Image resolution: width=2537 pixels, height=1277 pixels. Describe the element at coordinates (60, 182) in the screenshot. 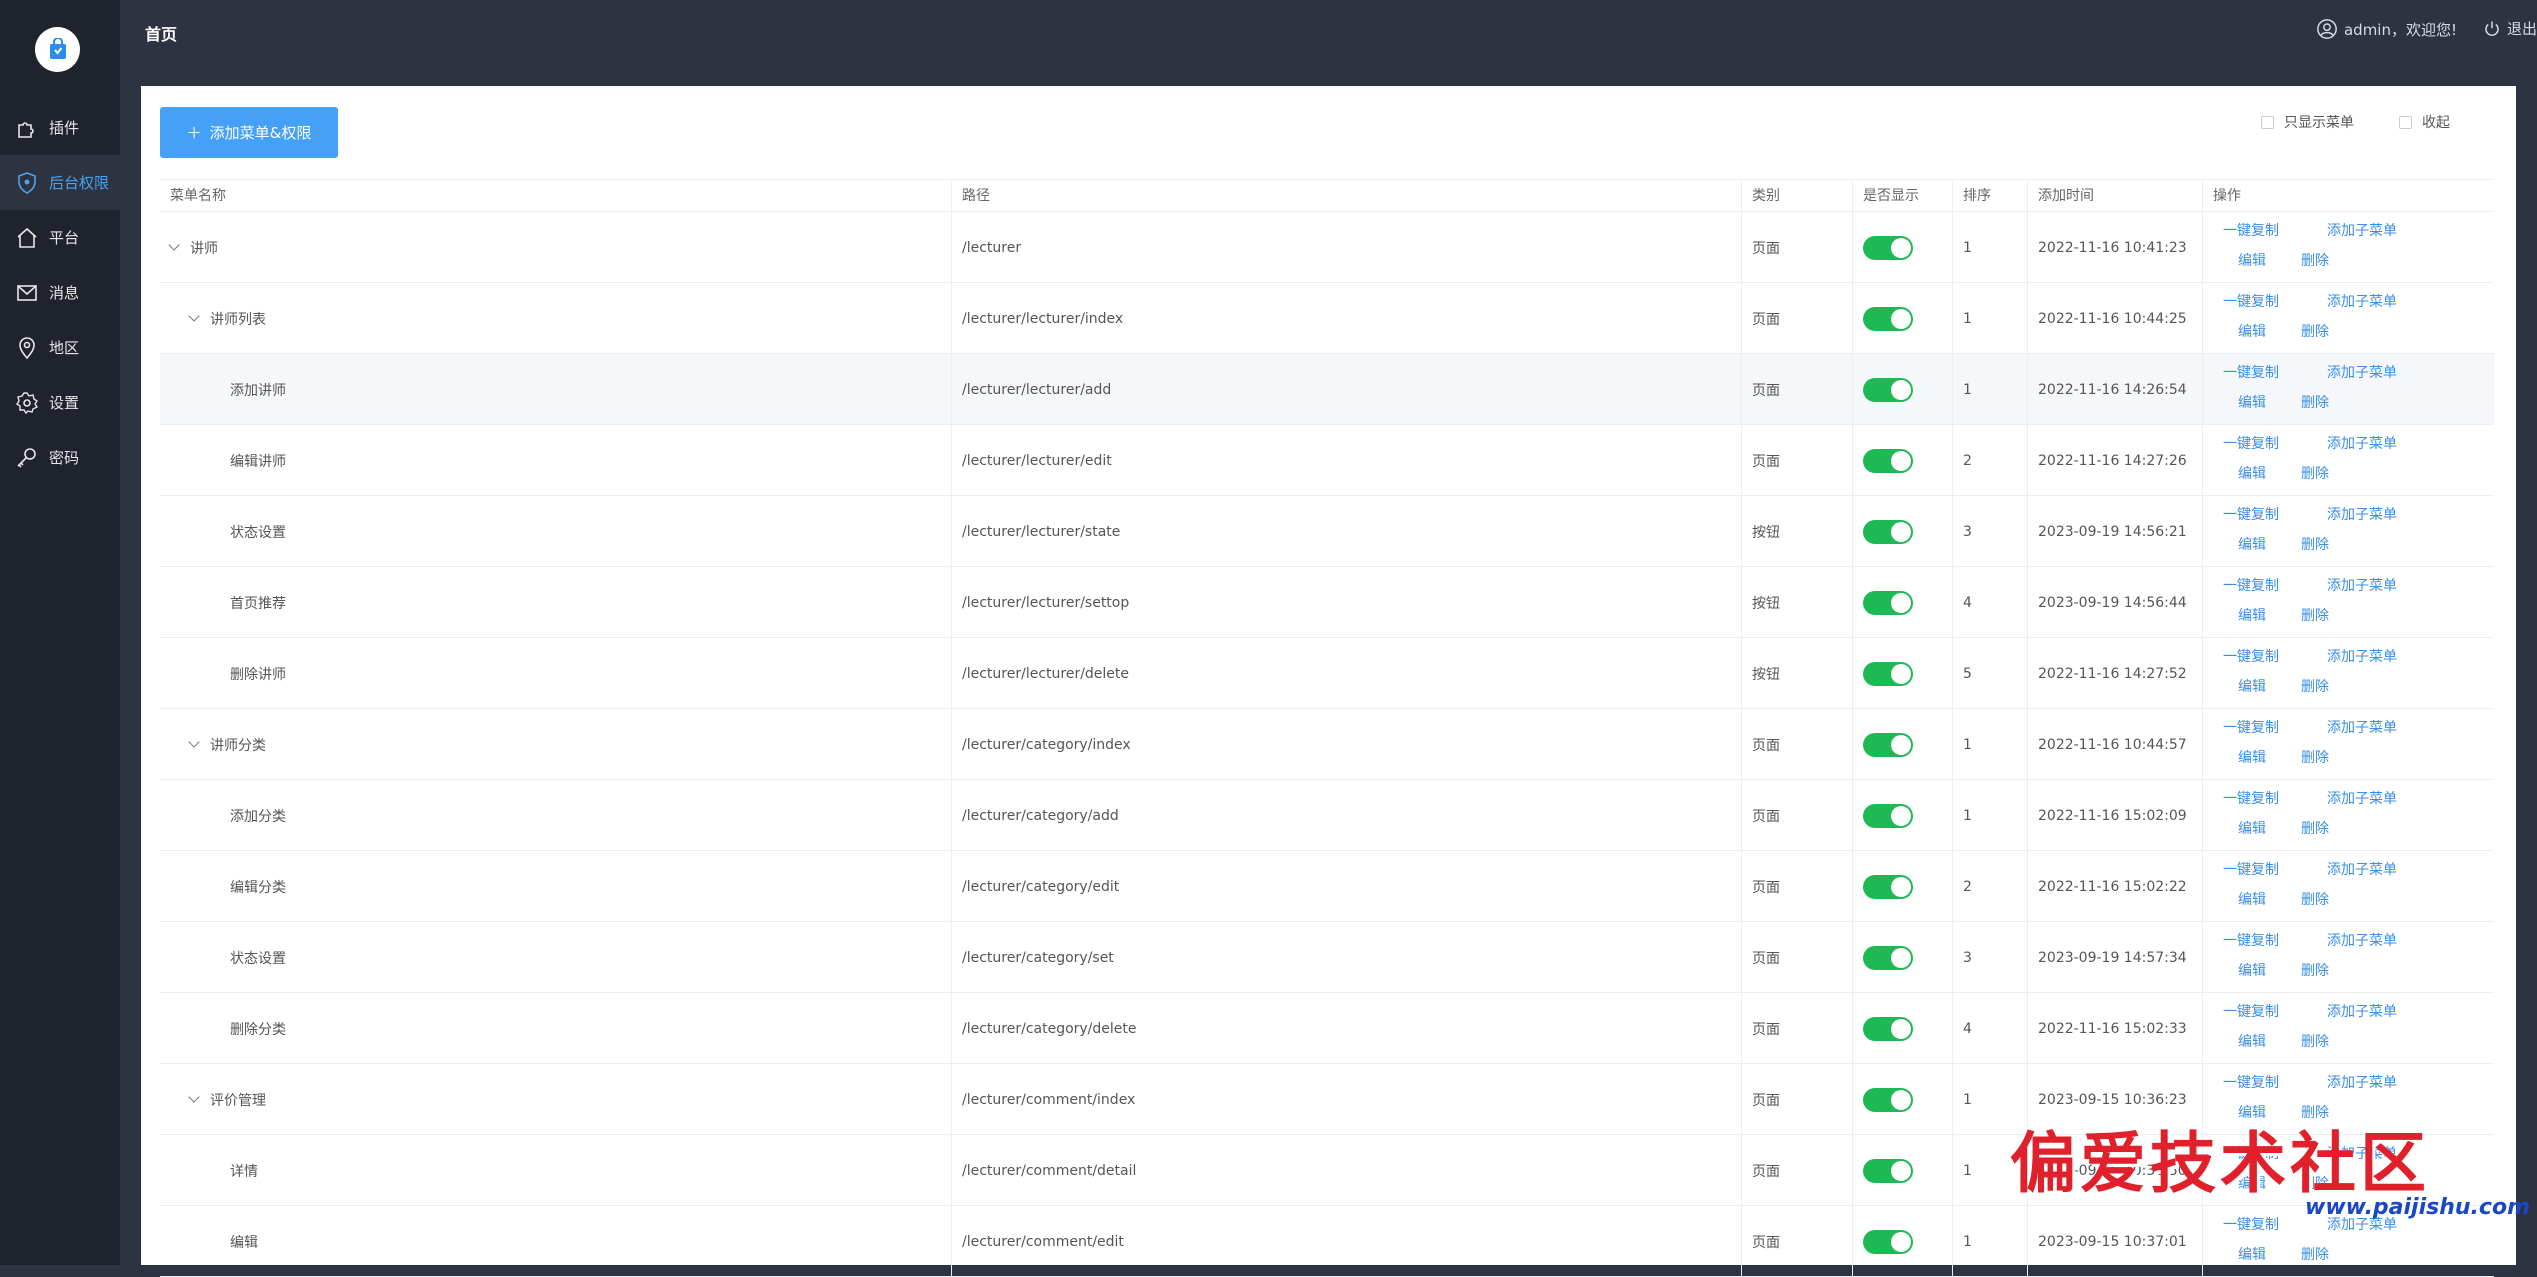

I see `sidebar-item-1: 后台权限` at that location.